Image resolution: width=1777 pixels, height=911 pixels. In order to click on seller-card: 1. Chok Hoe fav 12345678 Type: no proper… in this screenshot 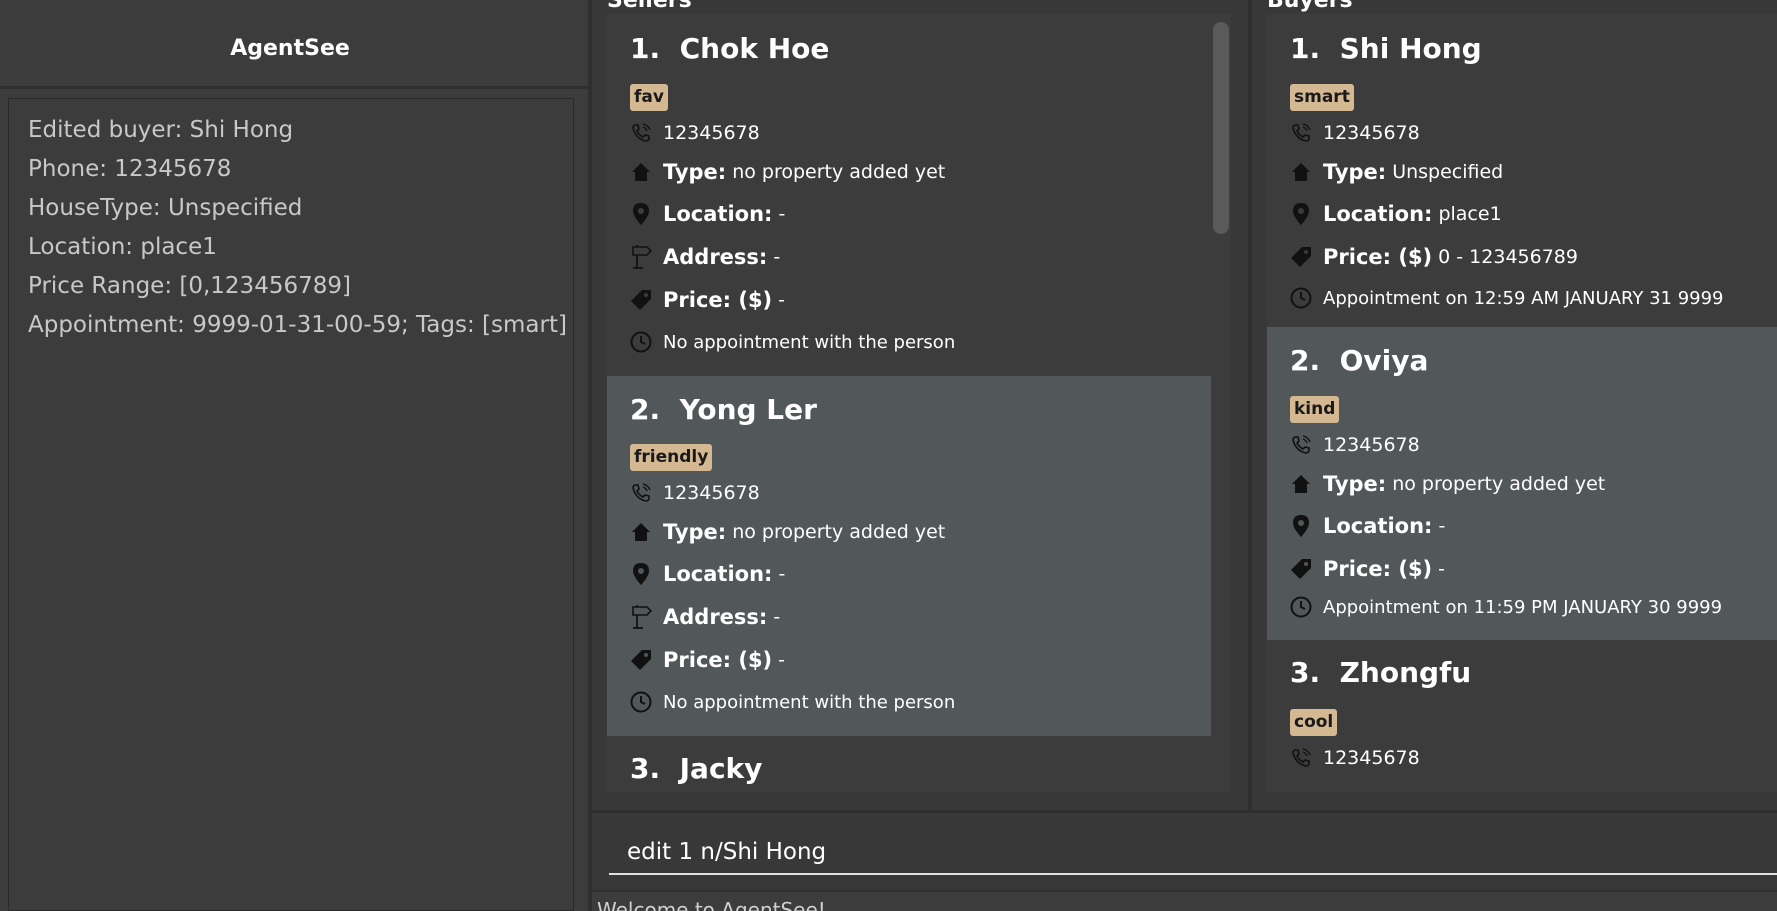, I will do `click(909, 195)`.